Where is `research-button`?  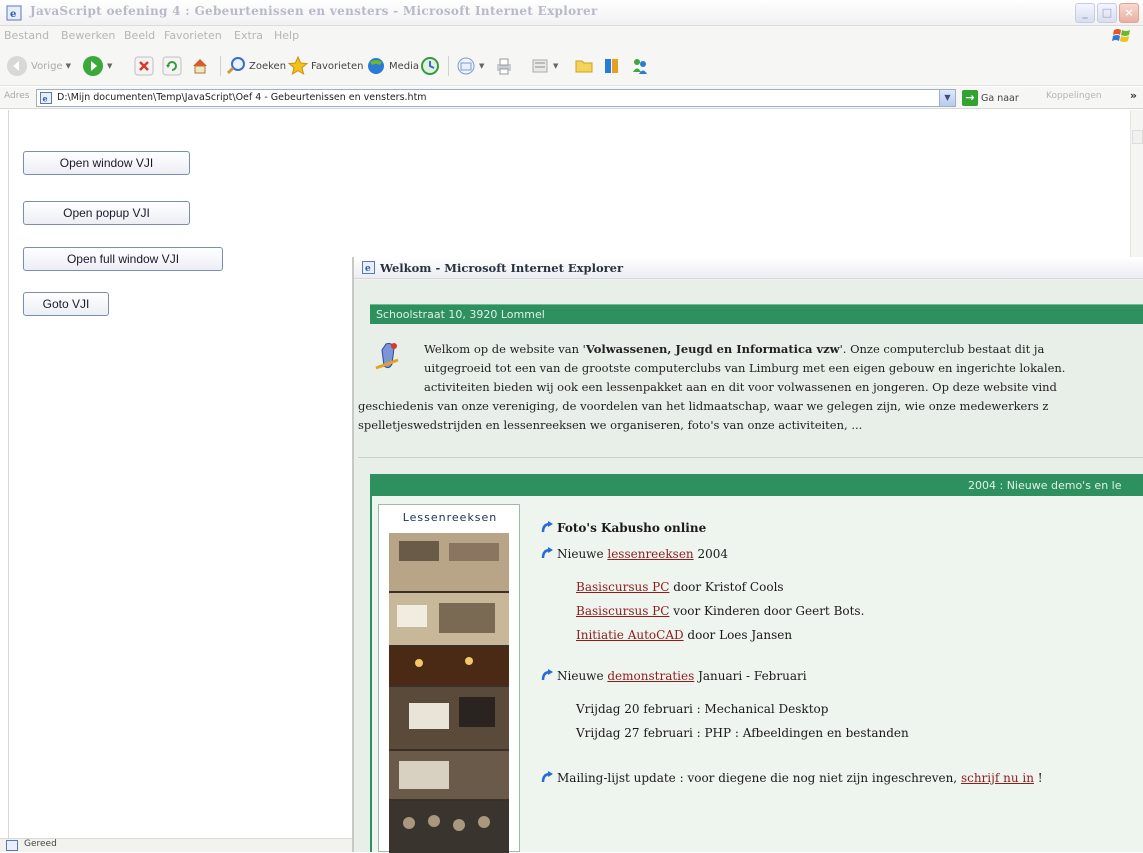
research-button is located at coordinates (612, 66).